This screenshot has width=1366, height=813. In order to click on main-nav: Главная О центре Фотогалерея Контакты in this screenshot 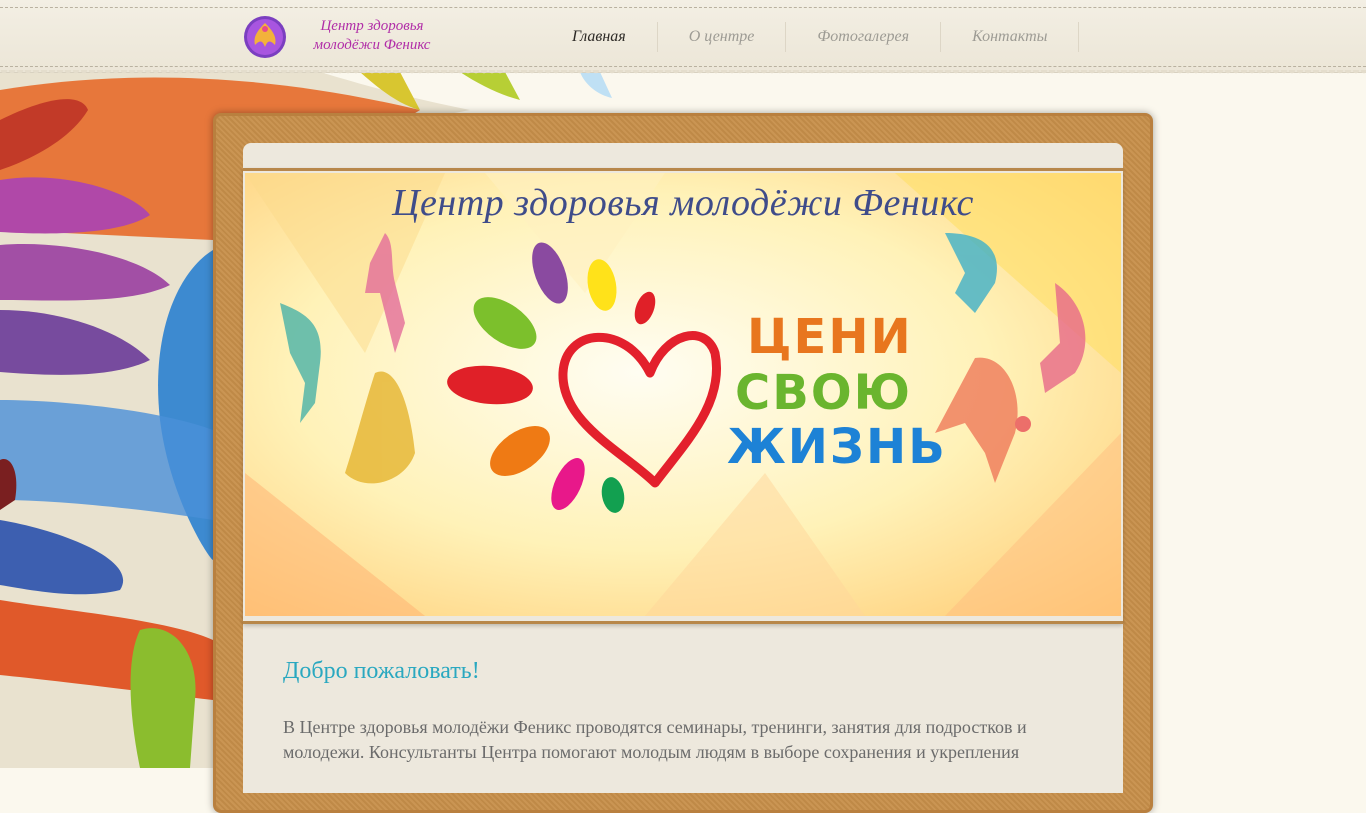, I will do `click(810, 37)`.